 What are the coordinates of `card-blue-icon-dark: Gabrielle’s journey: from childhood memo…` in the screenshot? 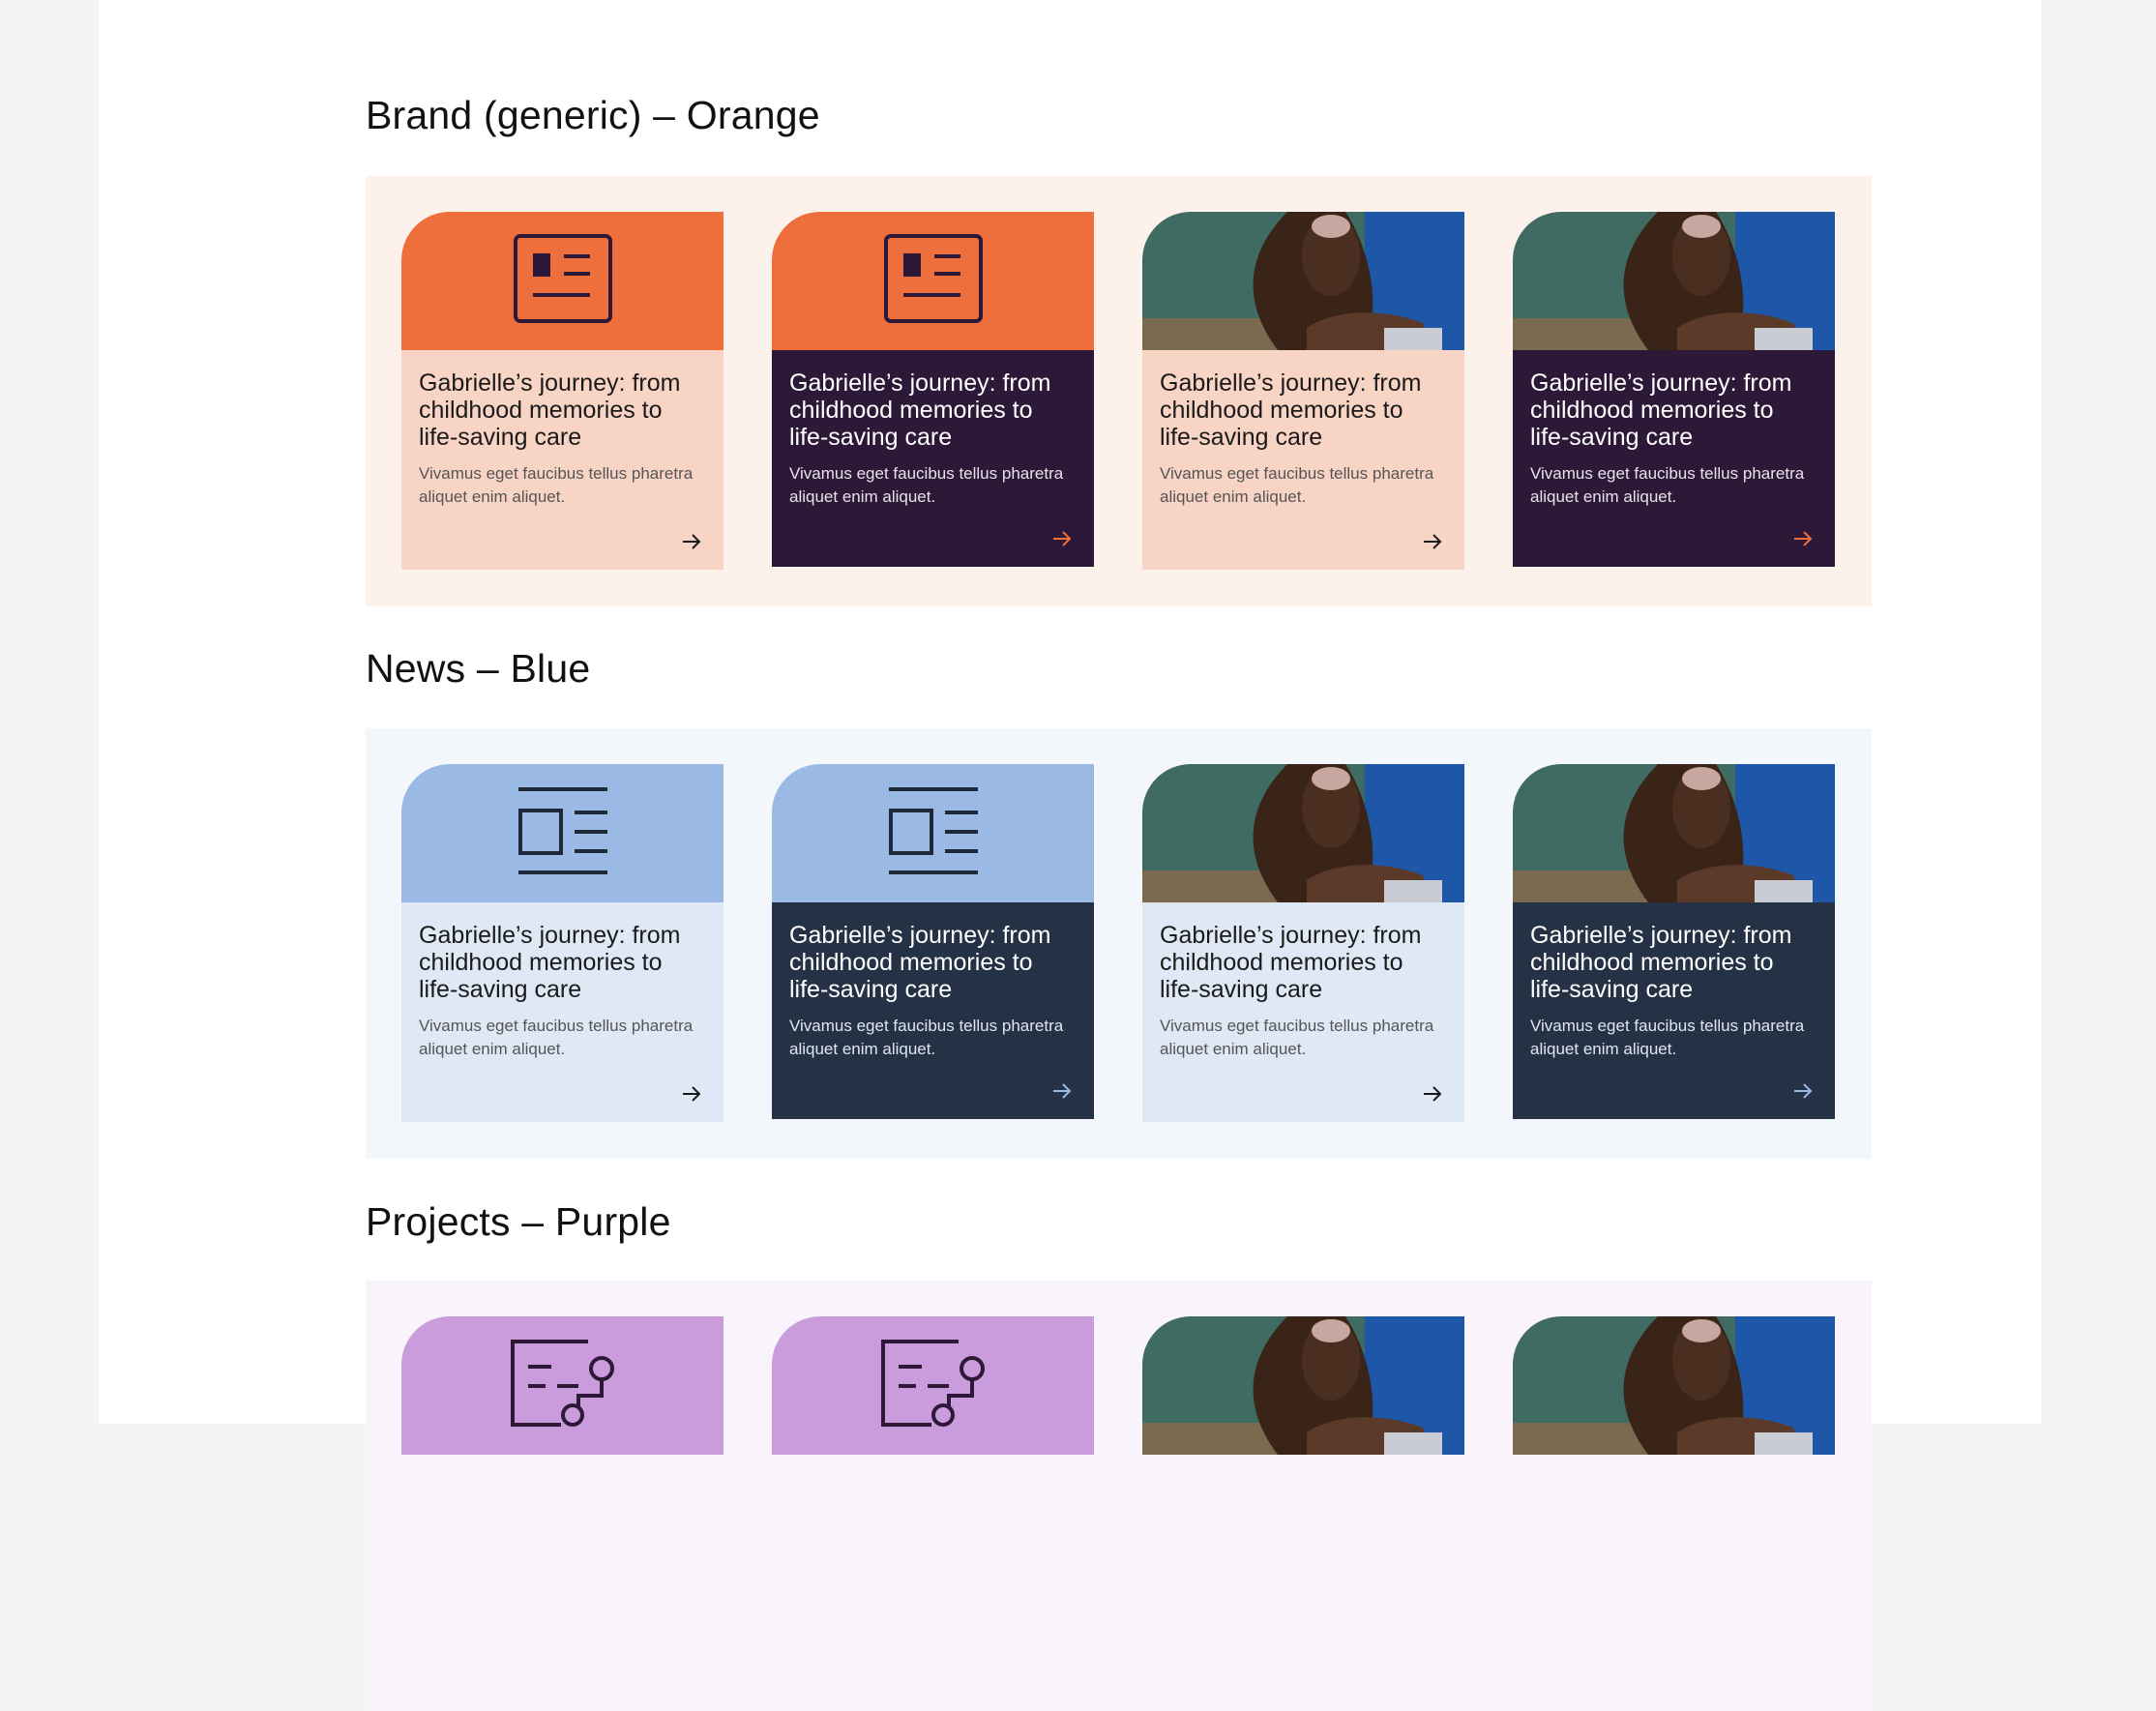 It's located at (933, 941).